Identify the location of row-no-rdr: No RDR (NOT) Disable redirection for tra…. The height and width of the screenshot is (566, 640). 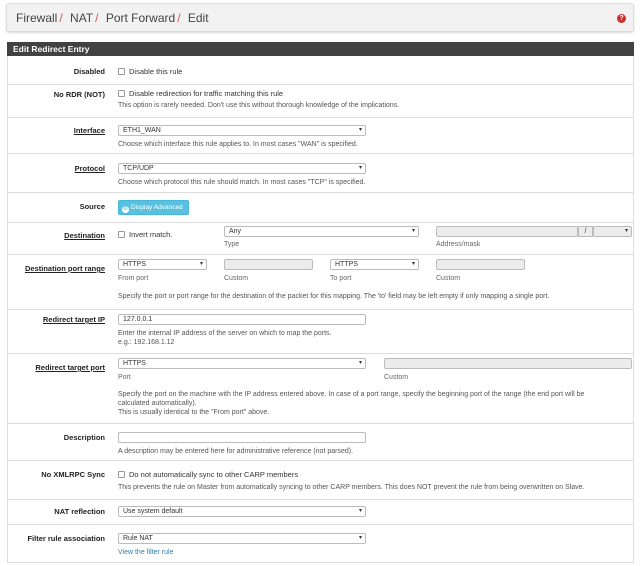
(320, 101).